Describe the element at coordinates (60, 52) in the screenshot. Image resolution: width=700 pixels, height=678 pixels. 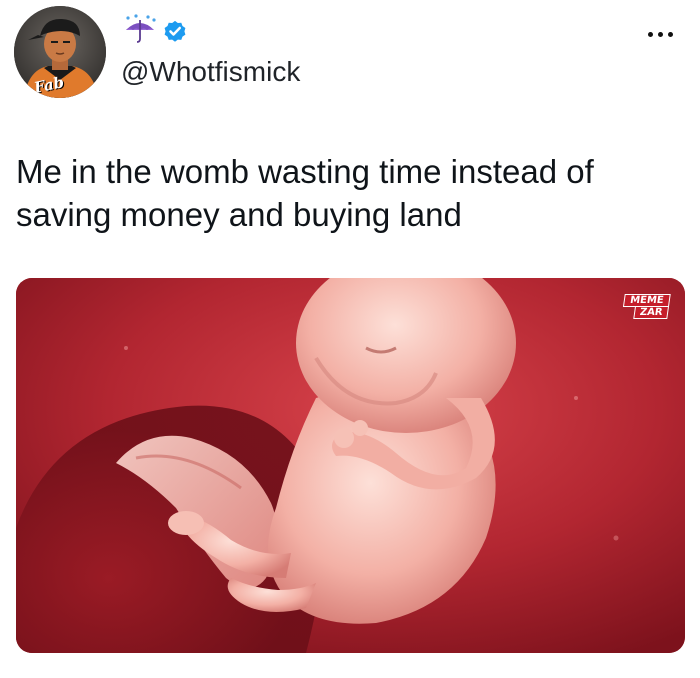
I see `avatar: Fab` at that location.